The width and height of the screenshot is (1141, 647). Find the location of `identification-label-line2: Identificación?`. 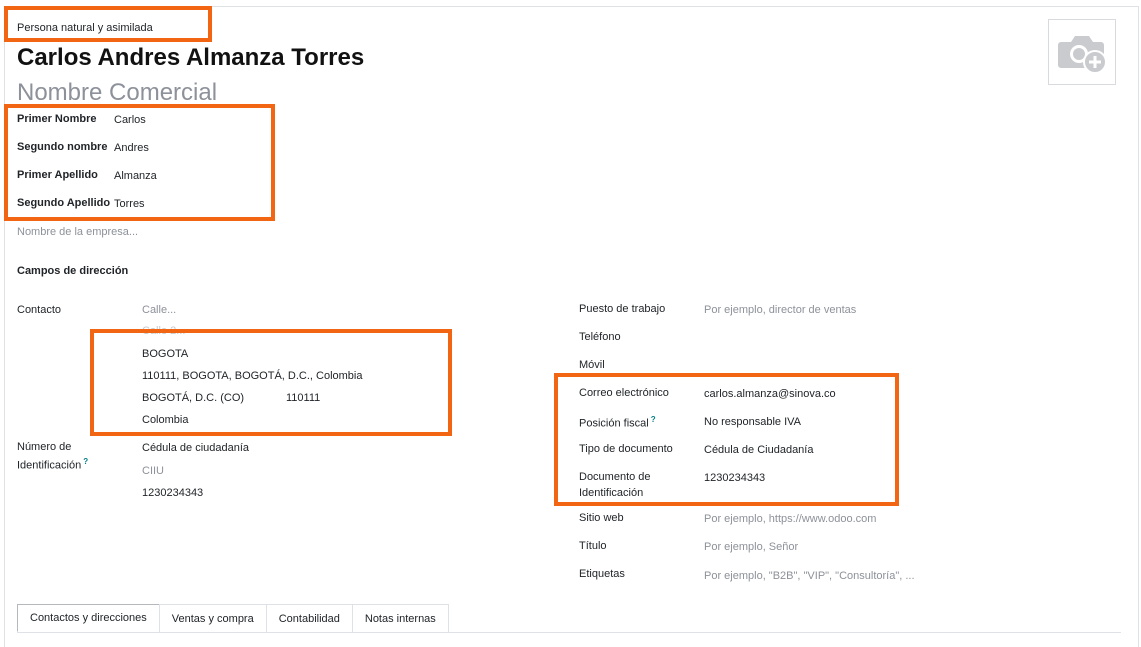

identification-label-line2: Identificación? is located at coordinates (53, 464).